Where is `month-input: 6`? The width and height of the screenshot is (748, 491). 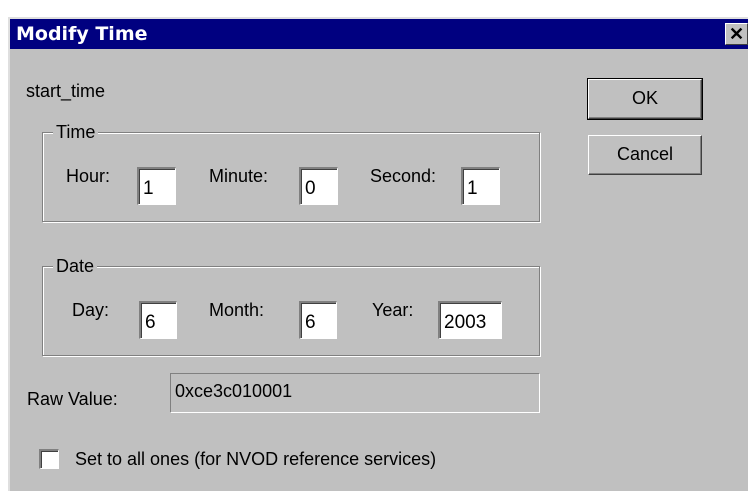
month-input: 6 is located at coordinates (318, 320).